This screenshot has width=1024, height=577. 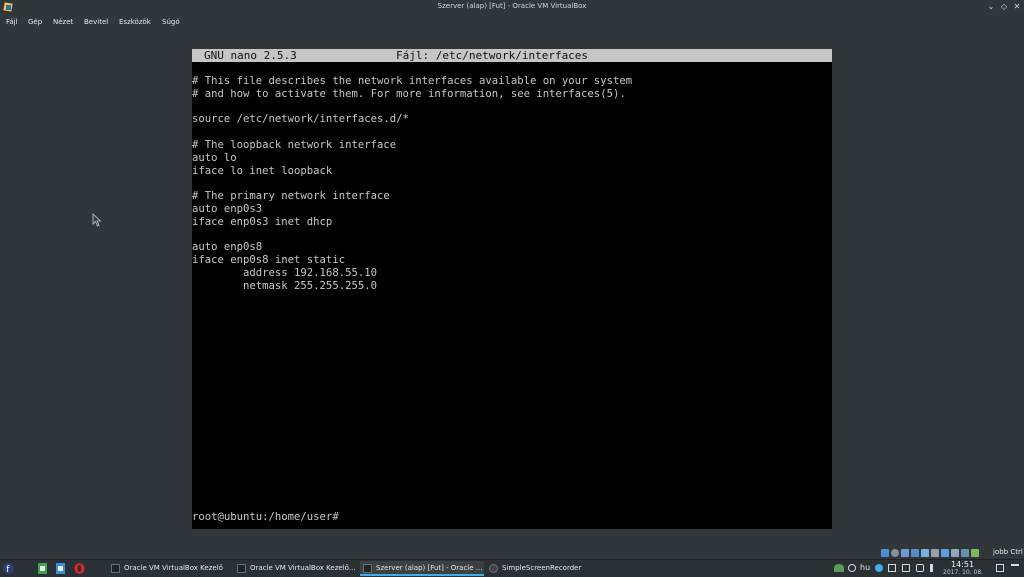 What do you see at coordinates (1004, 7) in the screenshot?
I see `restore-icon: ◇` at bounding box center [1004, 7].